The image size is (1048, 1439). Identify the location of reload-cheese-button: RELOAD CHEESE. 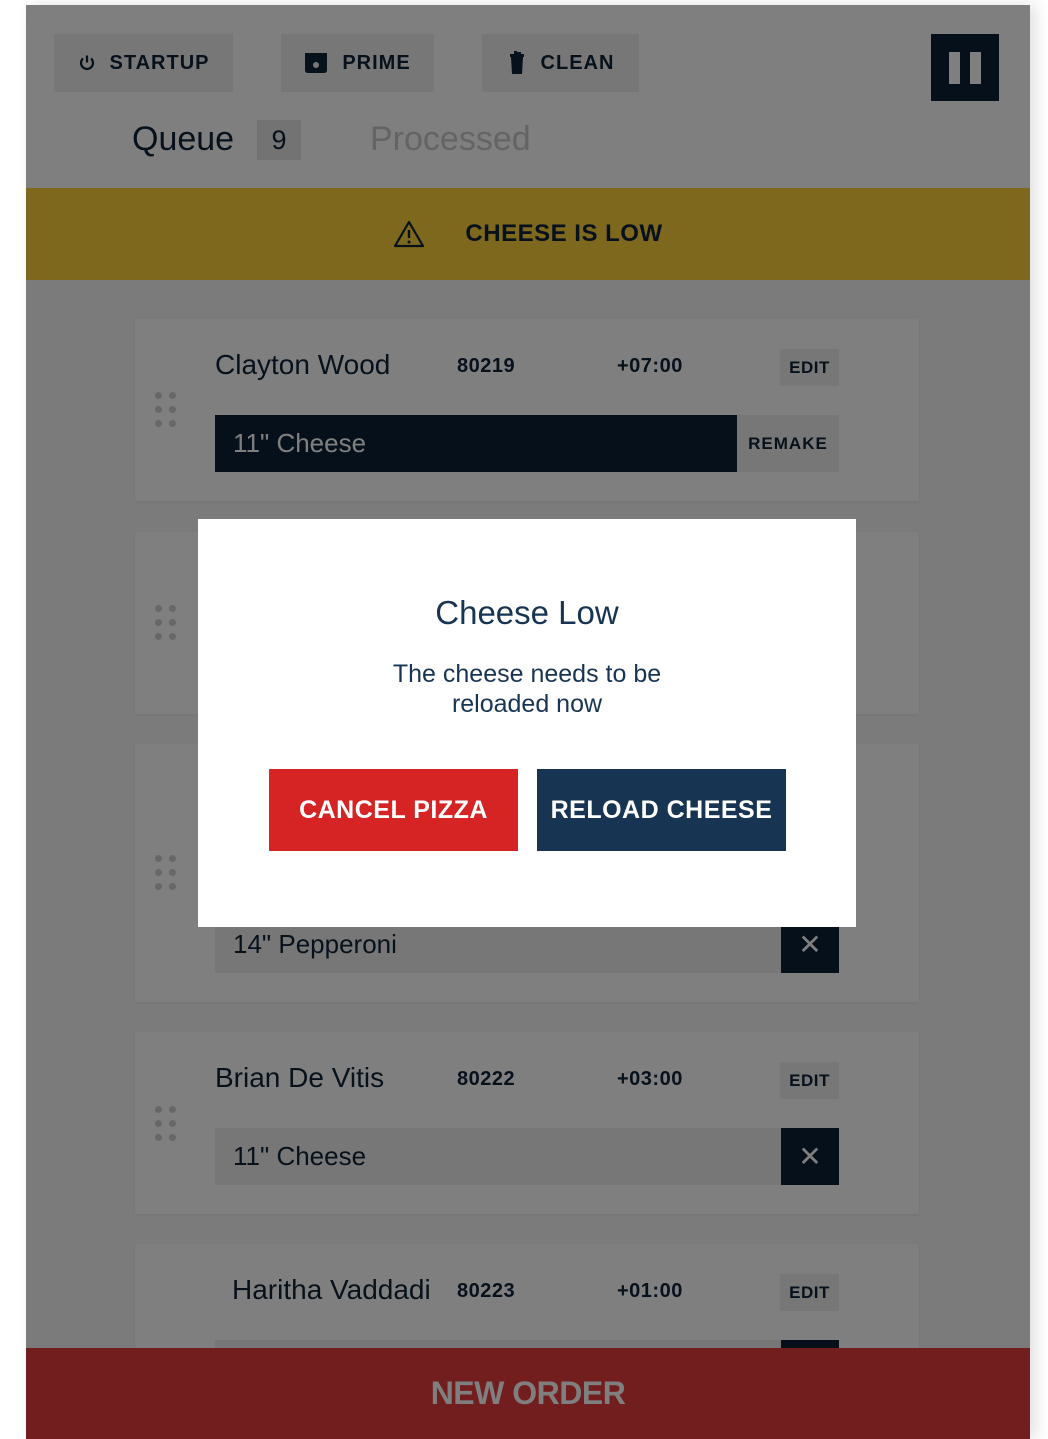
(661, 810).